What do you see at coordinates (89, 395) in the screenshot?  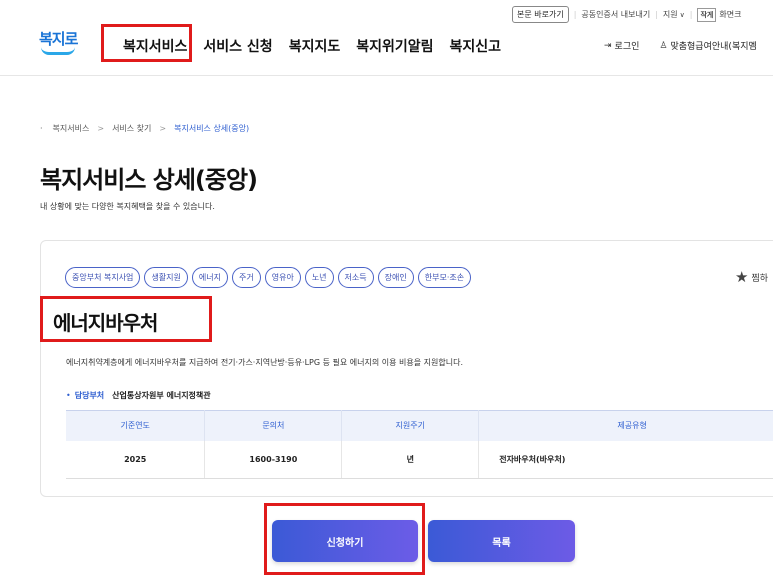 I see `department-label: 담당부처` at bounding box center [89, 395].